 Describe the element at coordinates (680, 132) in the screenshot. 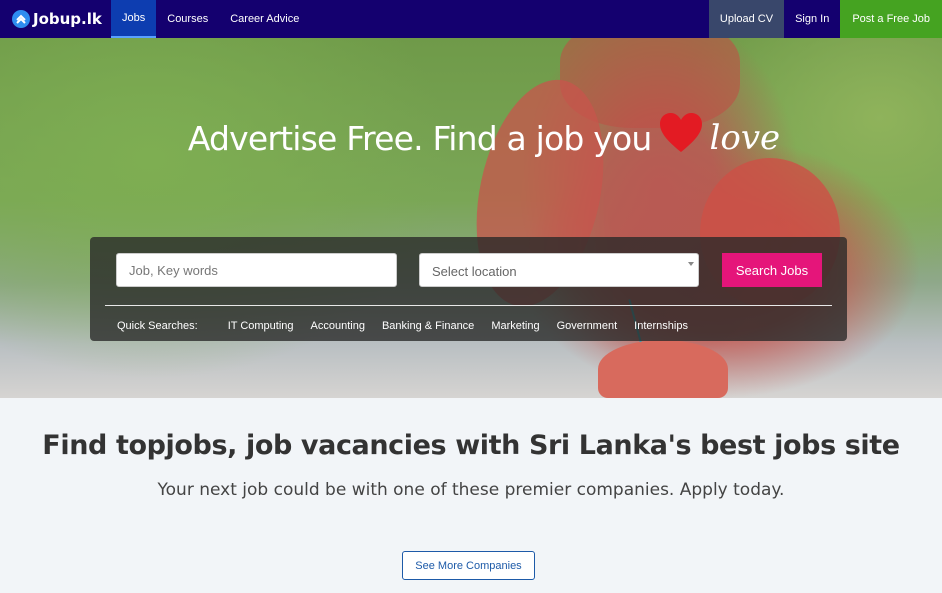

I see `heart-icon` at that location.